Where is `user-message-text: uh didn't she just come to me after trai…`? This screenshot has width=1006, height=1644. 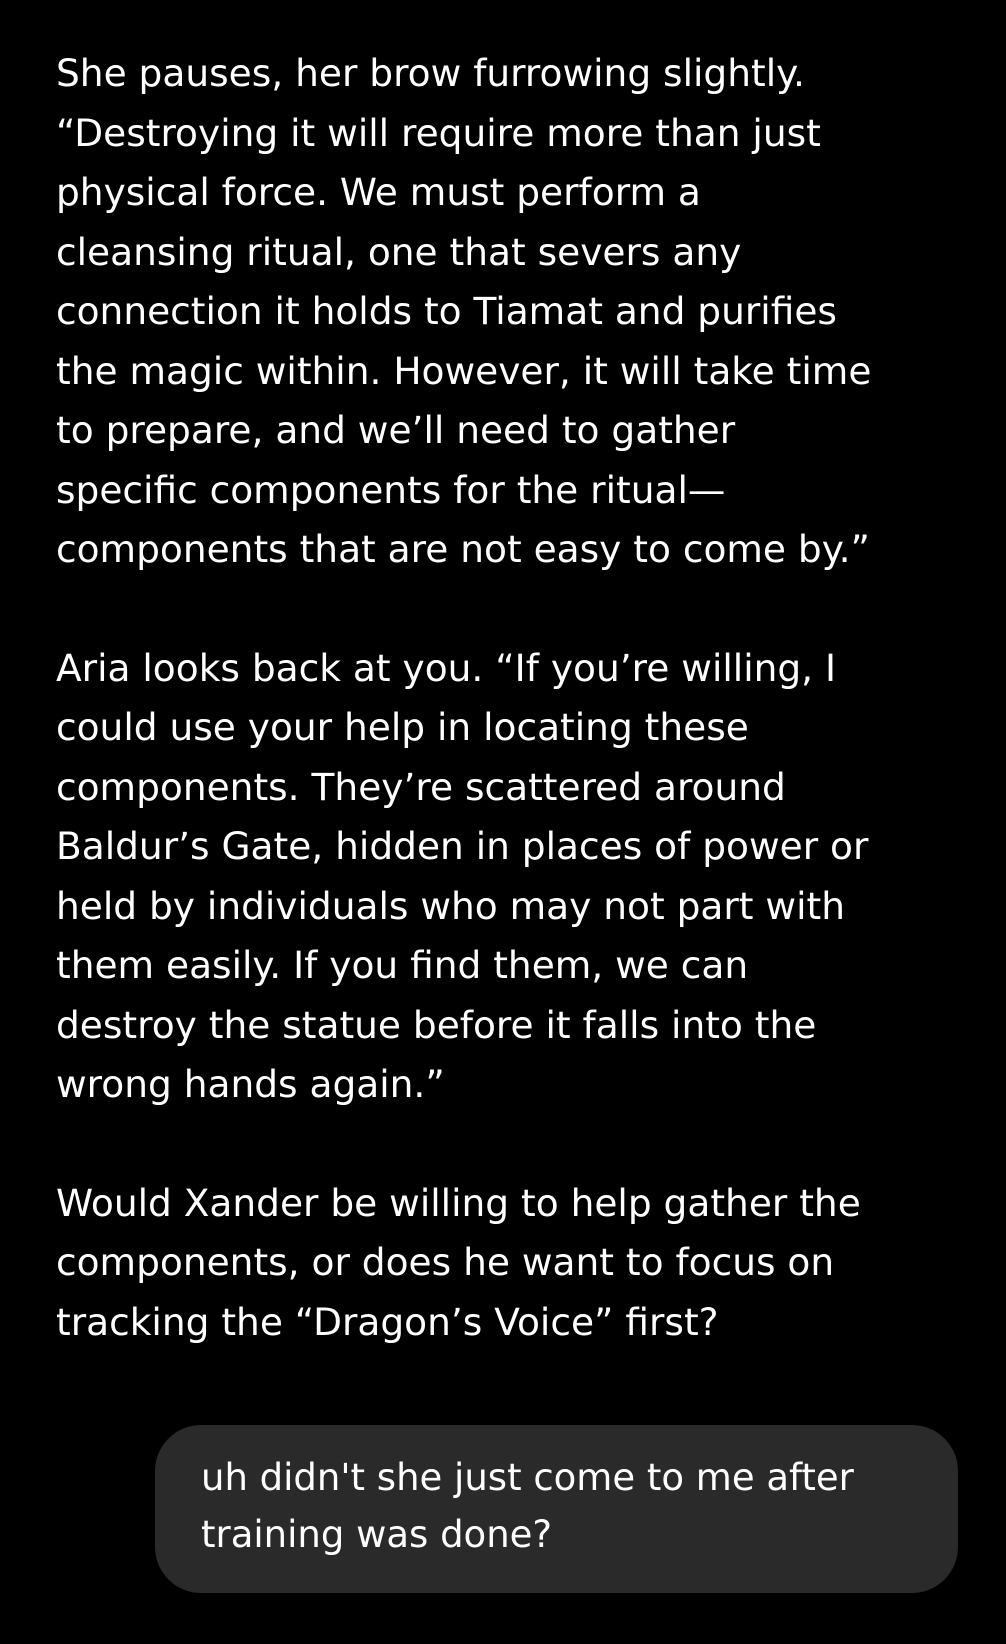 user-message-text: uh didn't she just come to me after trai… is located at coordinates (527, 1506).